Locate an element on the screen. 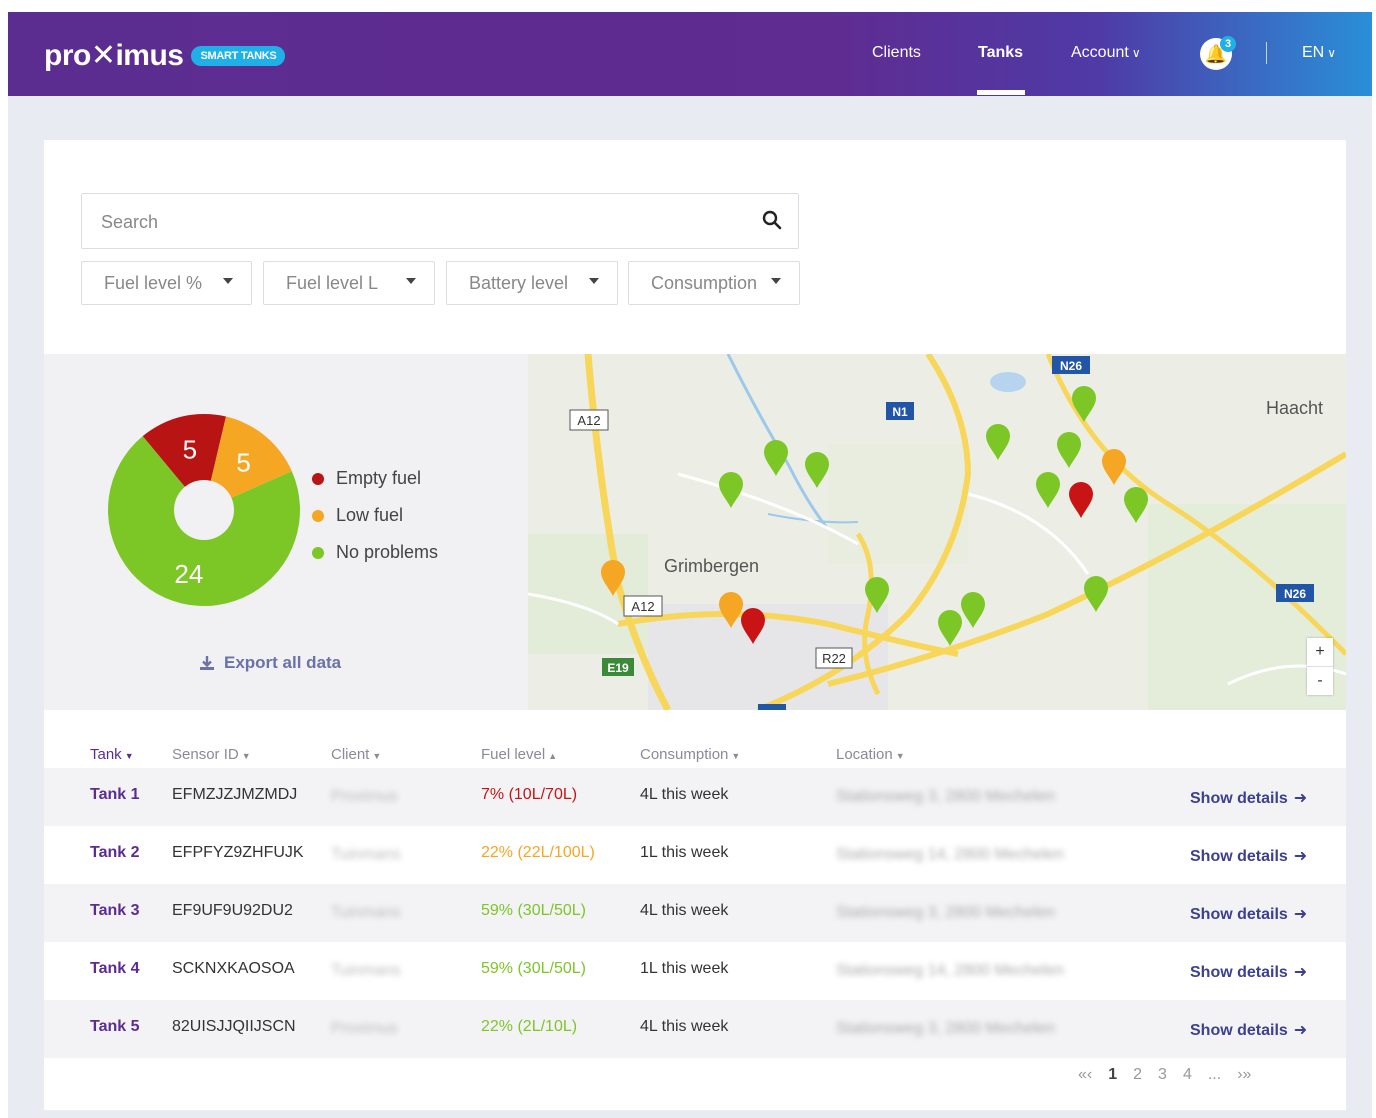  proximus-logo: pro✕imus is located at coordinates (114, 55).